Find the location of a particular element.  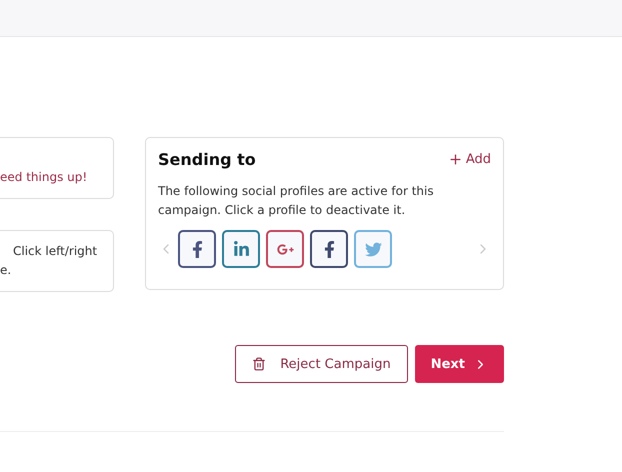

card-text: Click left/right is located at coordinates (55, 251).